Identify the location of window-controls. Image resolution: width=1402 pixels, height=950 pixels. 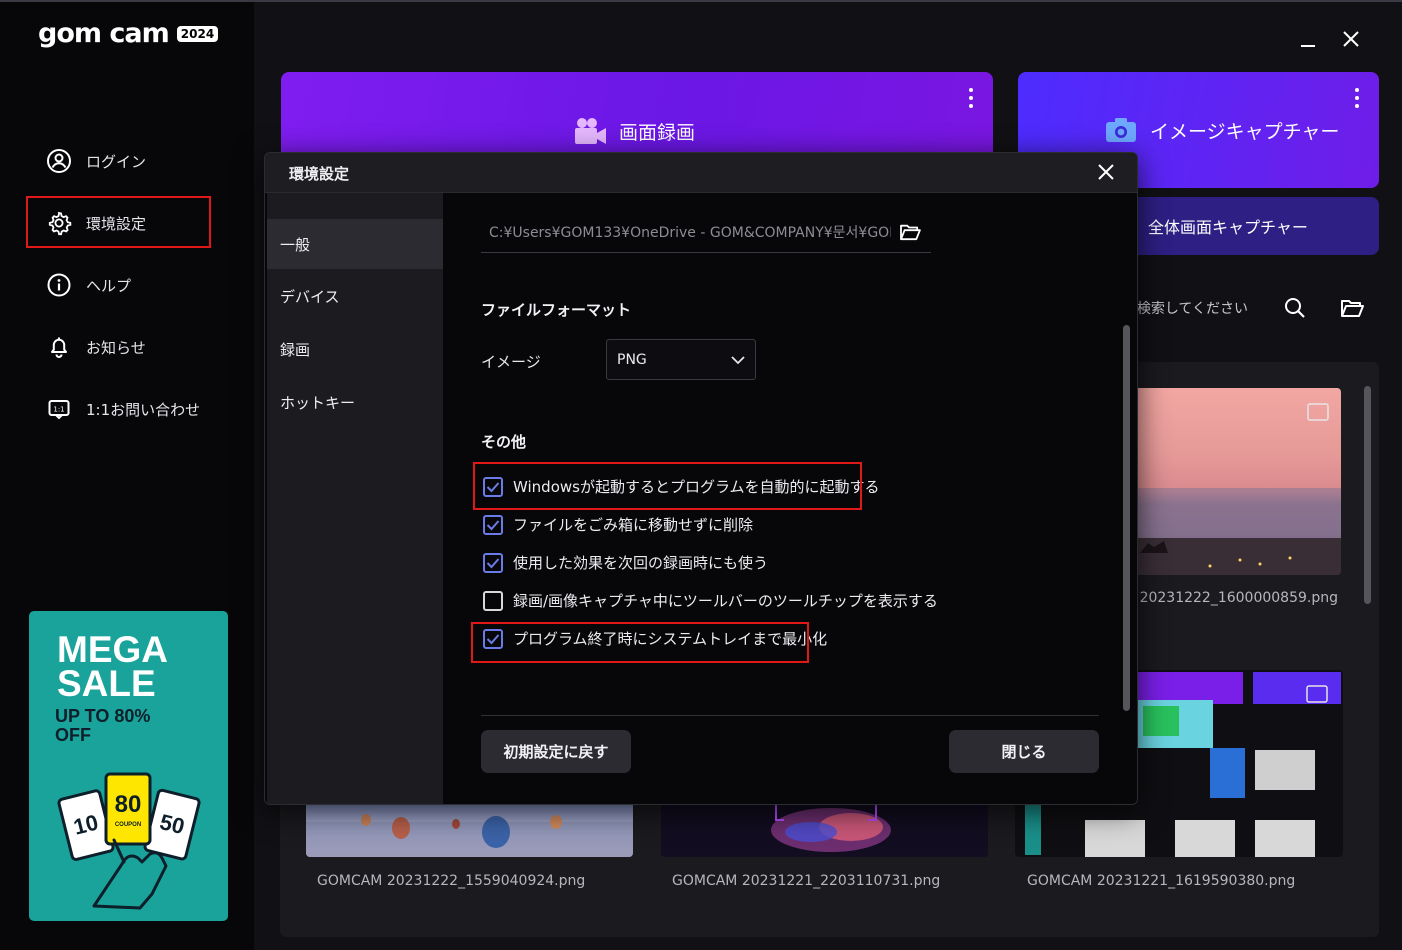
(1330, 41).